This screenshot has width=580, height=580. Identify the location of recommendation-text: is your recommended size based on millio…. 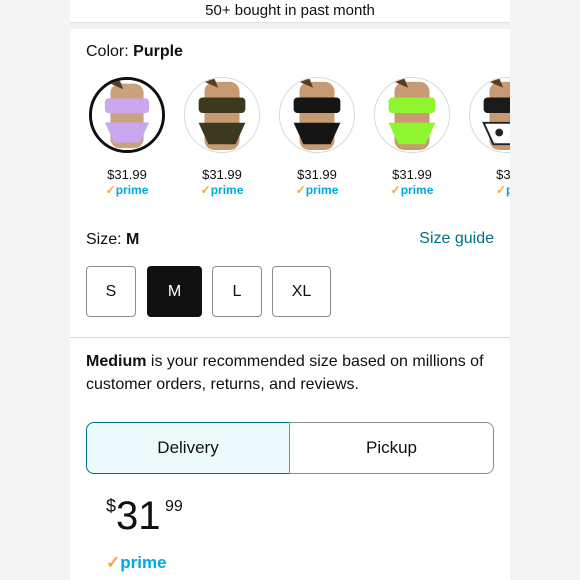
(285, 373).